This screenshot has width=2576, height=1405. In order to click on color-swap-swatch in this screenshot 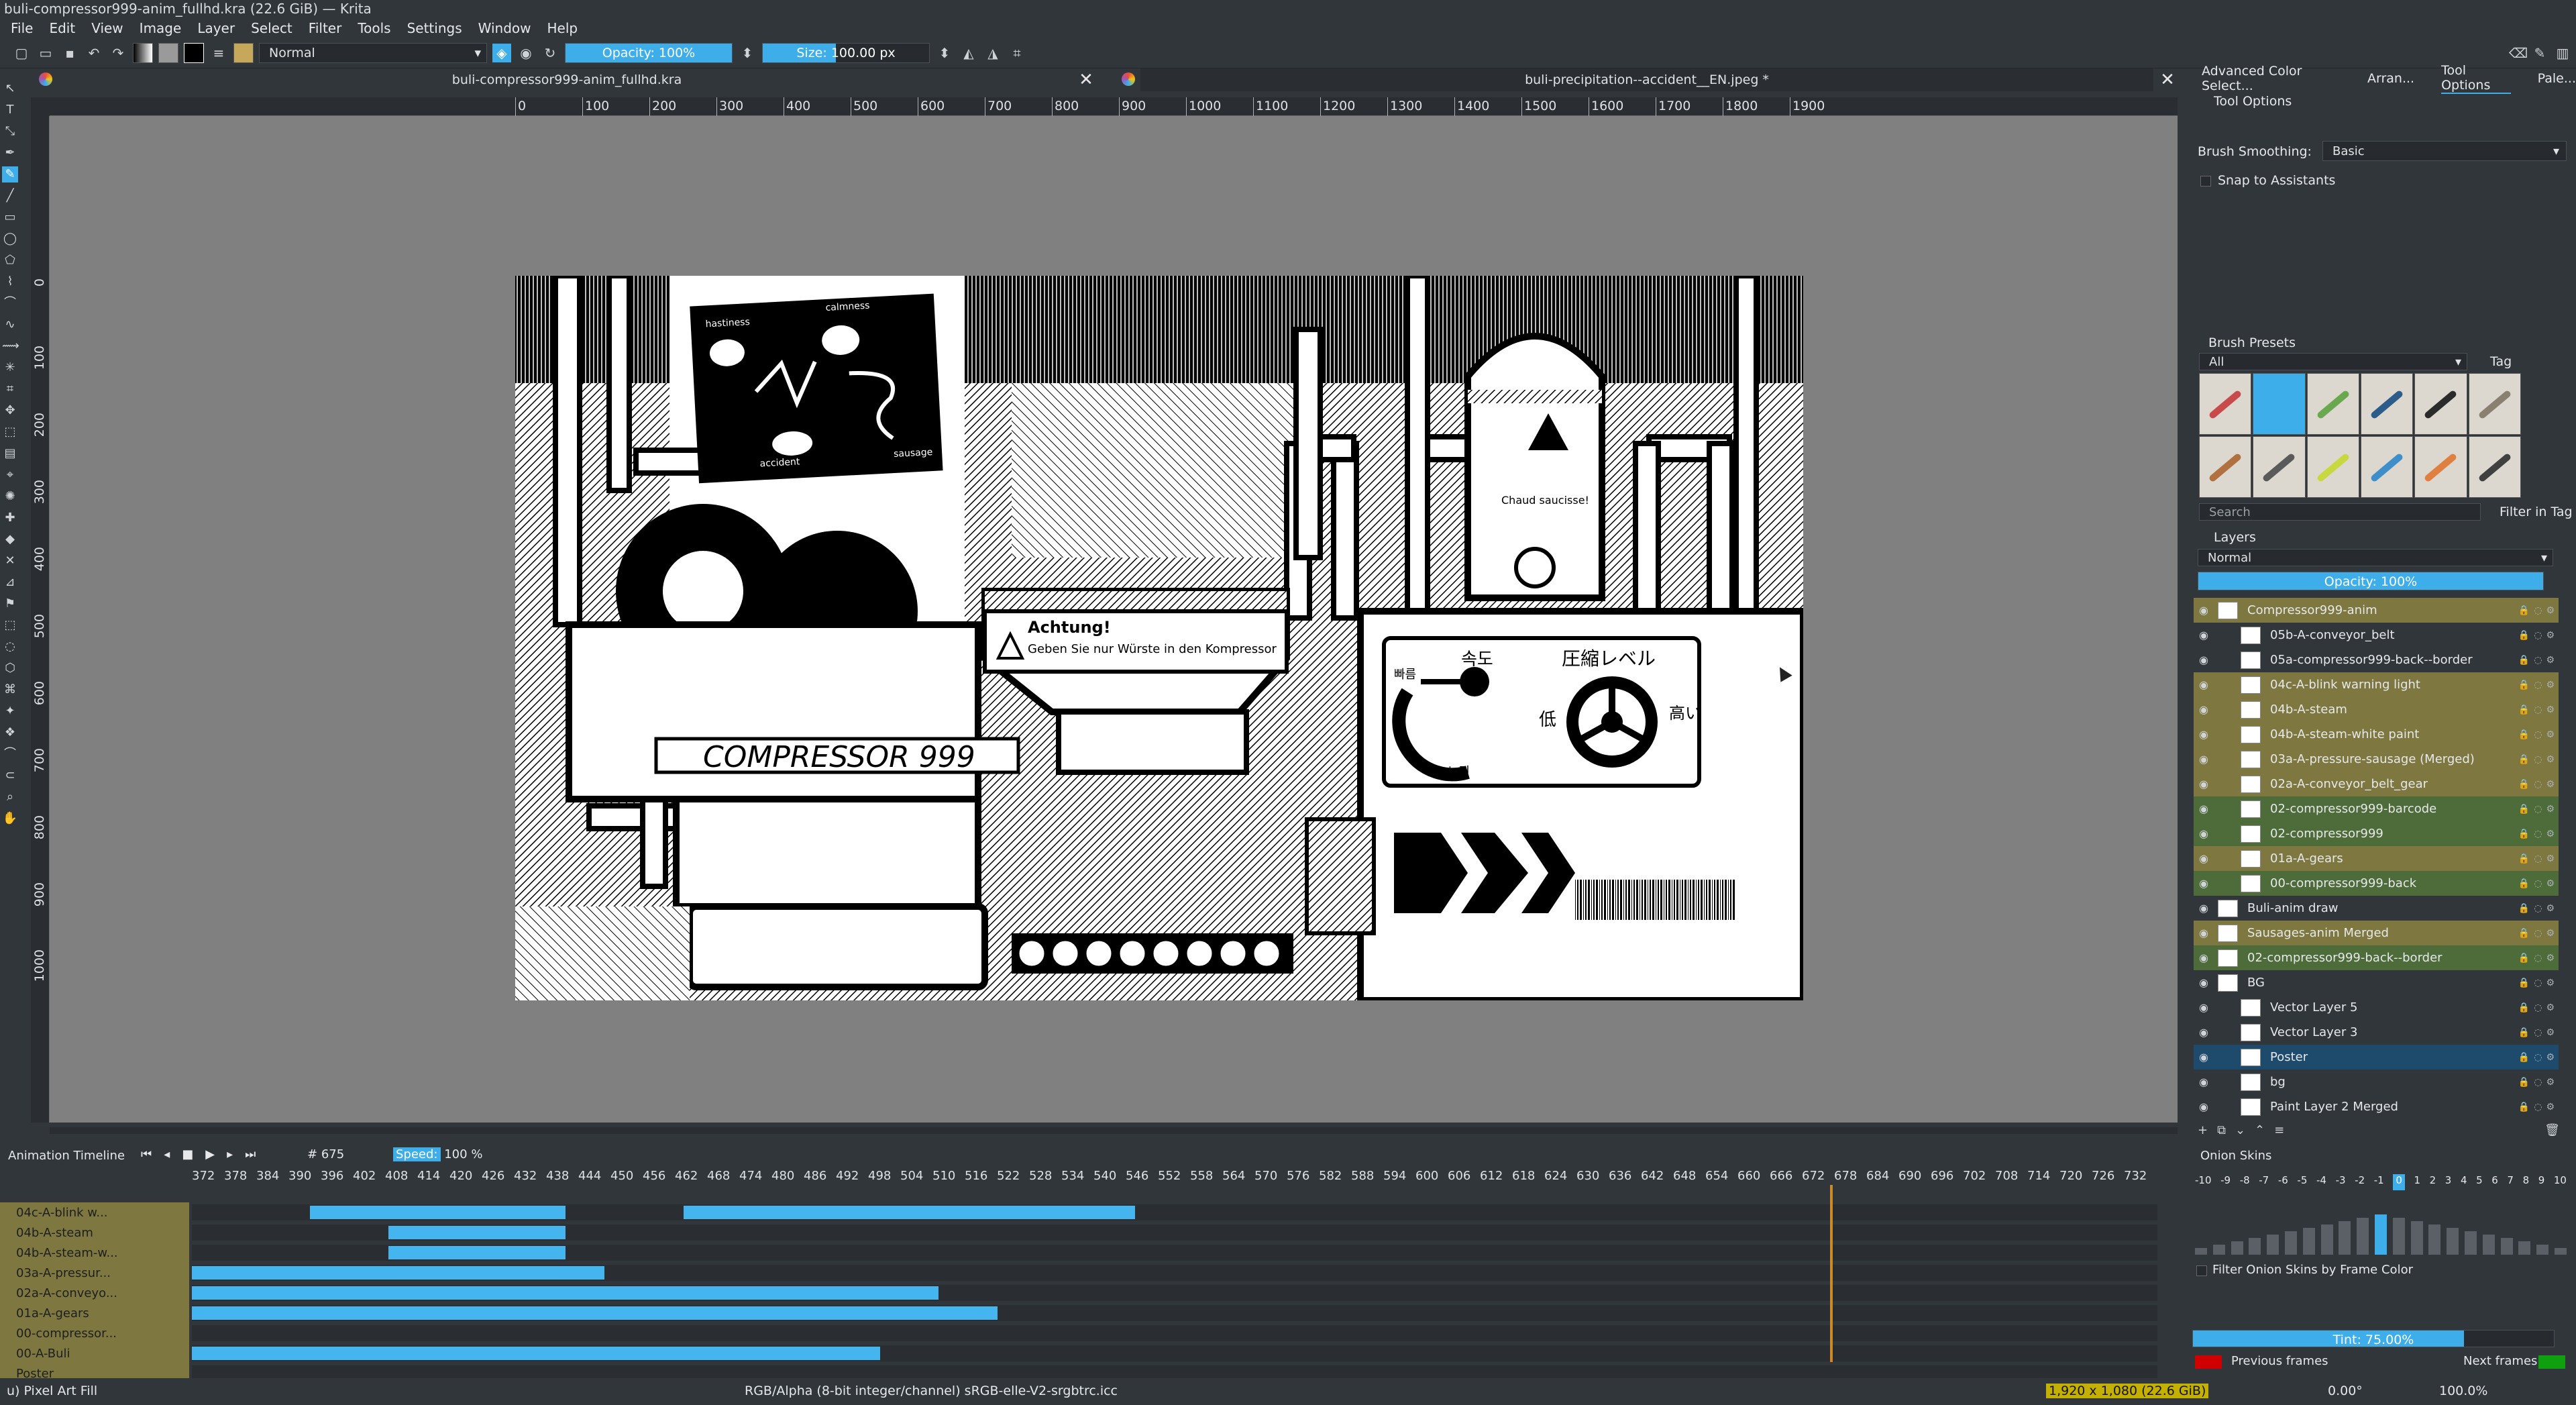, I will do `click(194, 52)`.